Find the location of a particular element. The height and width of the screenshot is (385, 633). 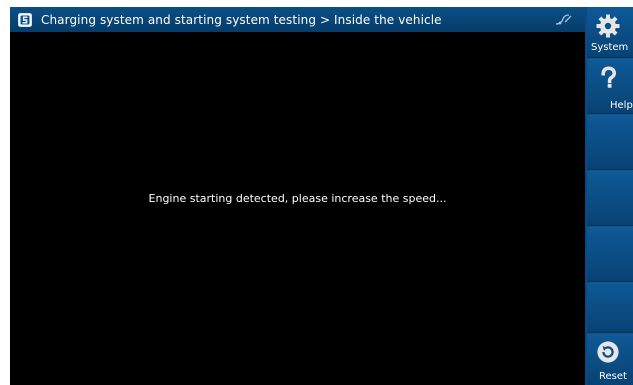

sidebar: System Help Reset is located at coordinates (609, 196).